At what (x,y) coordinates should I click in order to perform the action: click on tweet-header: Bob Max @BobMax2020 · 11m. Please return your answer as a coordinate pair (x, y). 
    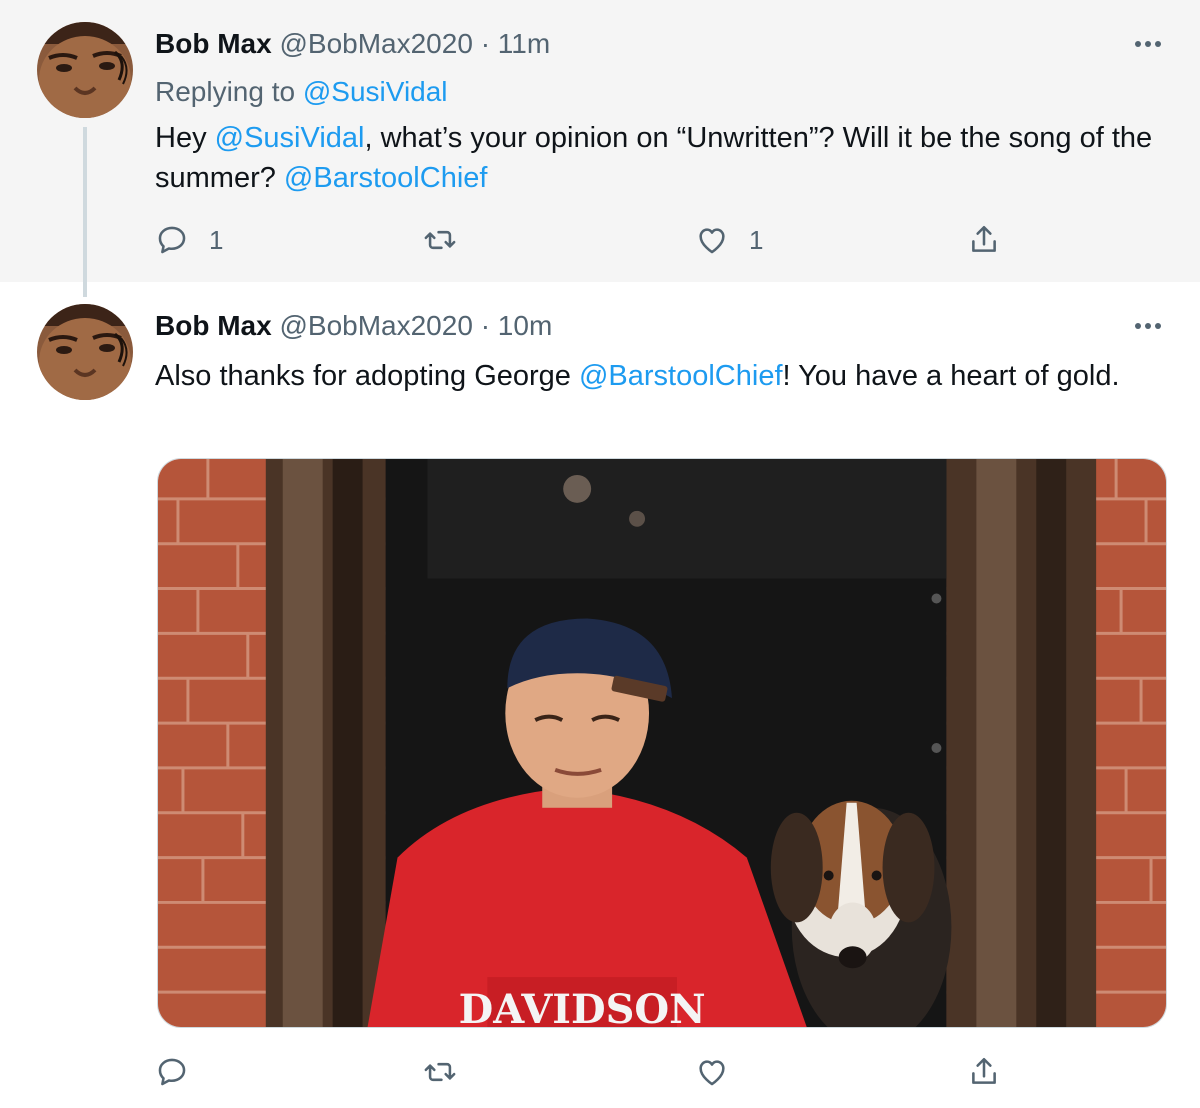
    Looking at the image, I should click on (352, 44).